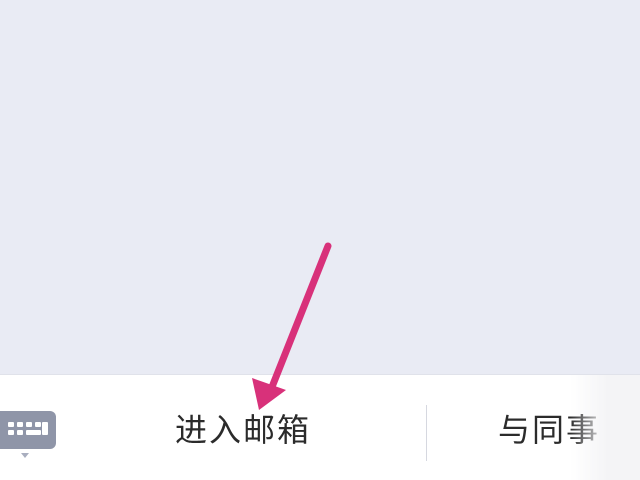 Image resolution: width=640 pixels, height=480 pixels. I want to click on menu-item-label: 进入邮箱, so click(242, 430).